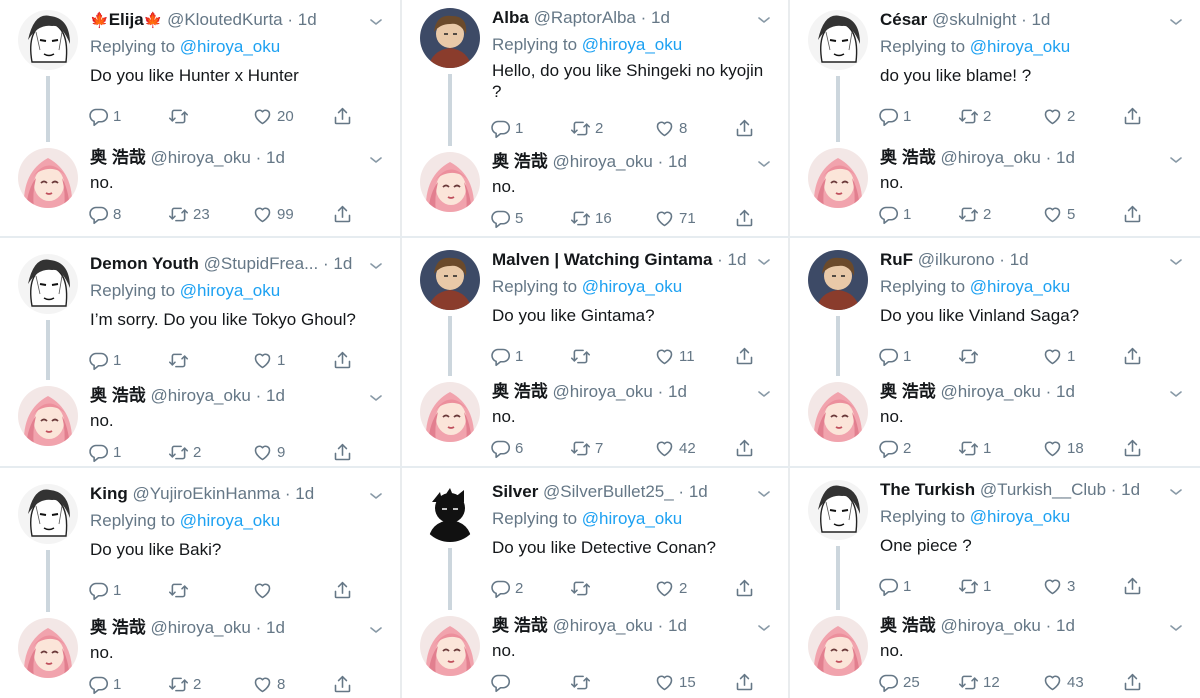 The height and width of the screenshot is (698, 1200). What do you see at coordinates (1043, 489) in the screenshot?
I see `username-handle: @Turkish__Club` at bounding box center [1043, 489].